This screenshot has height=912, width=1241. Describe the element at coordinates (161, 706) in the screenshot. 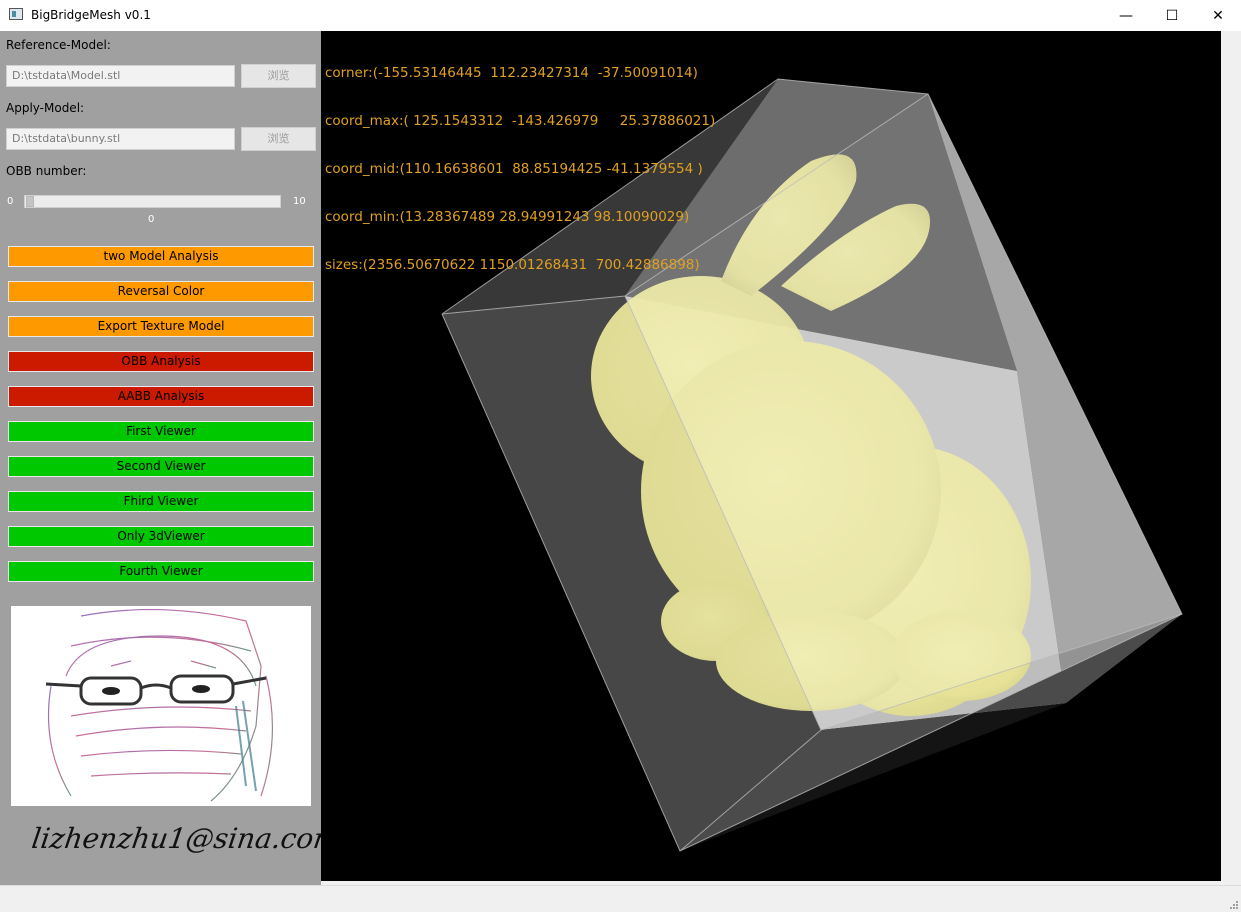

I see `author-sketch-image` at that location.